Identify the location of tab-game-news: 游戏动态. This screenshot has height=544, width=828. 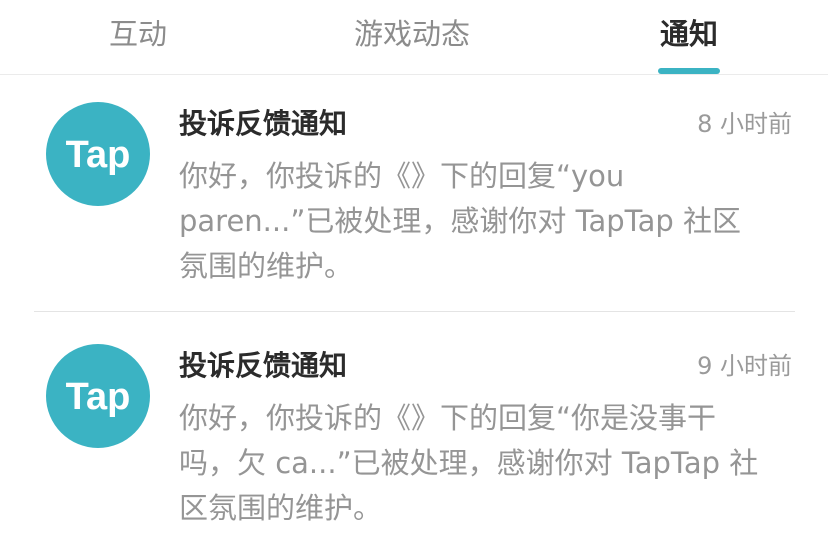
(412, 34).